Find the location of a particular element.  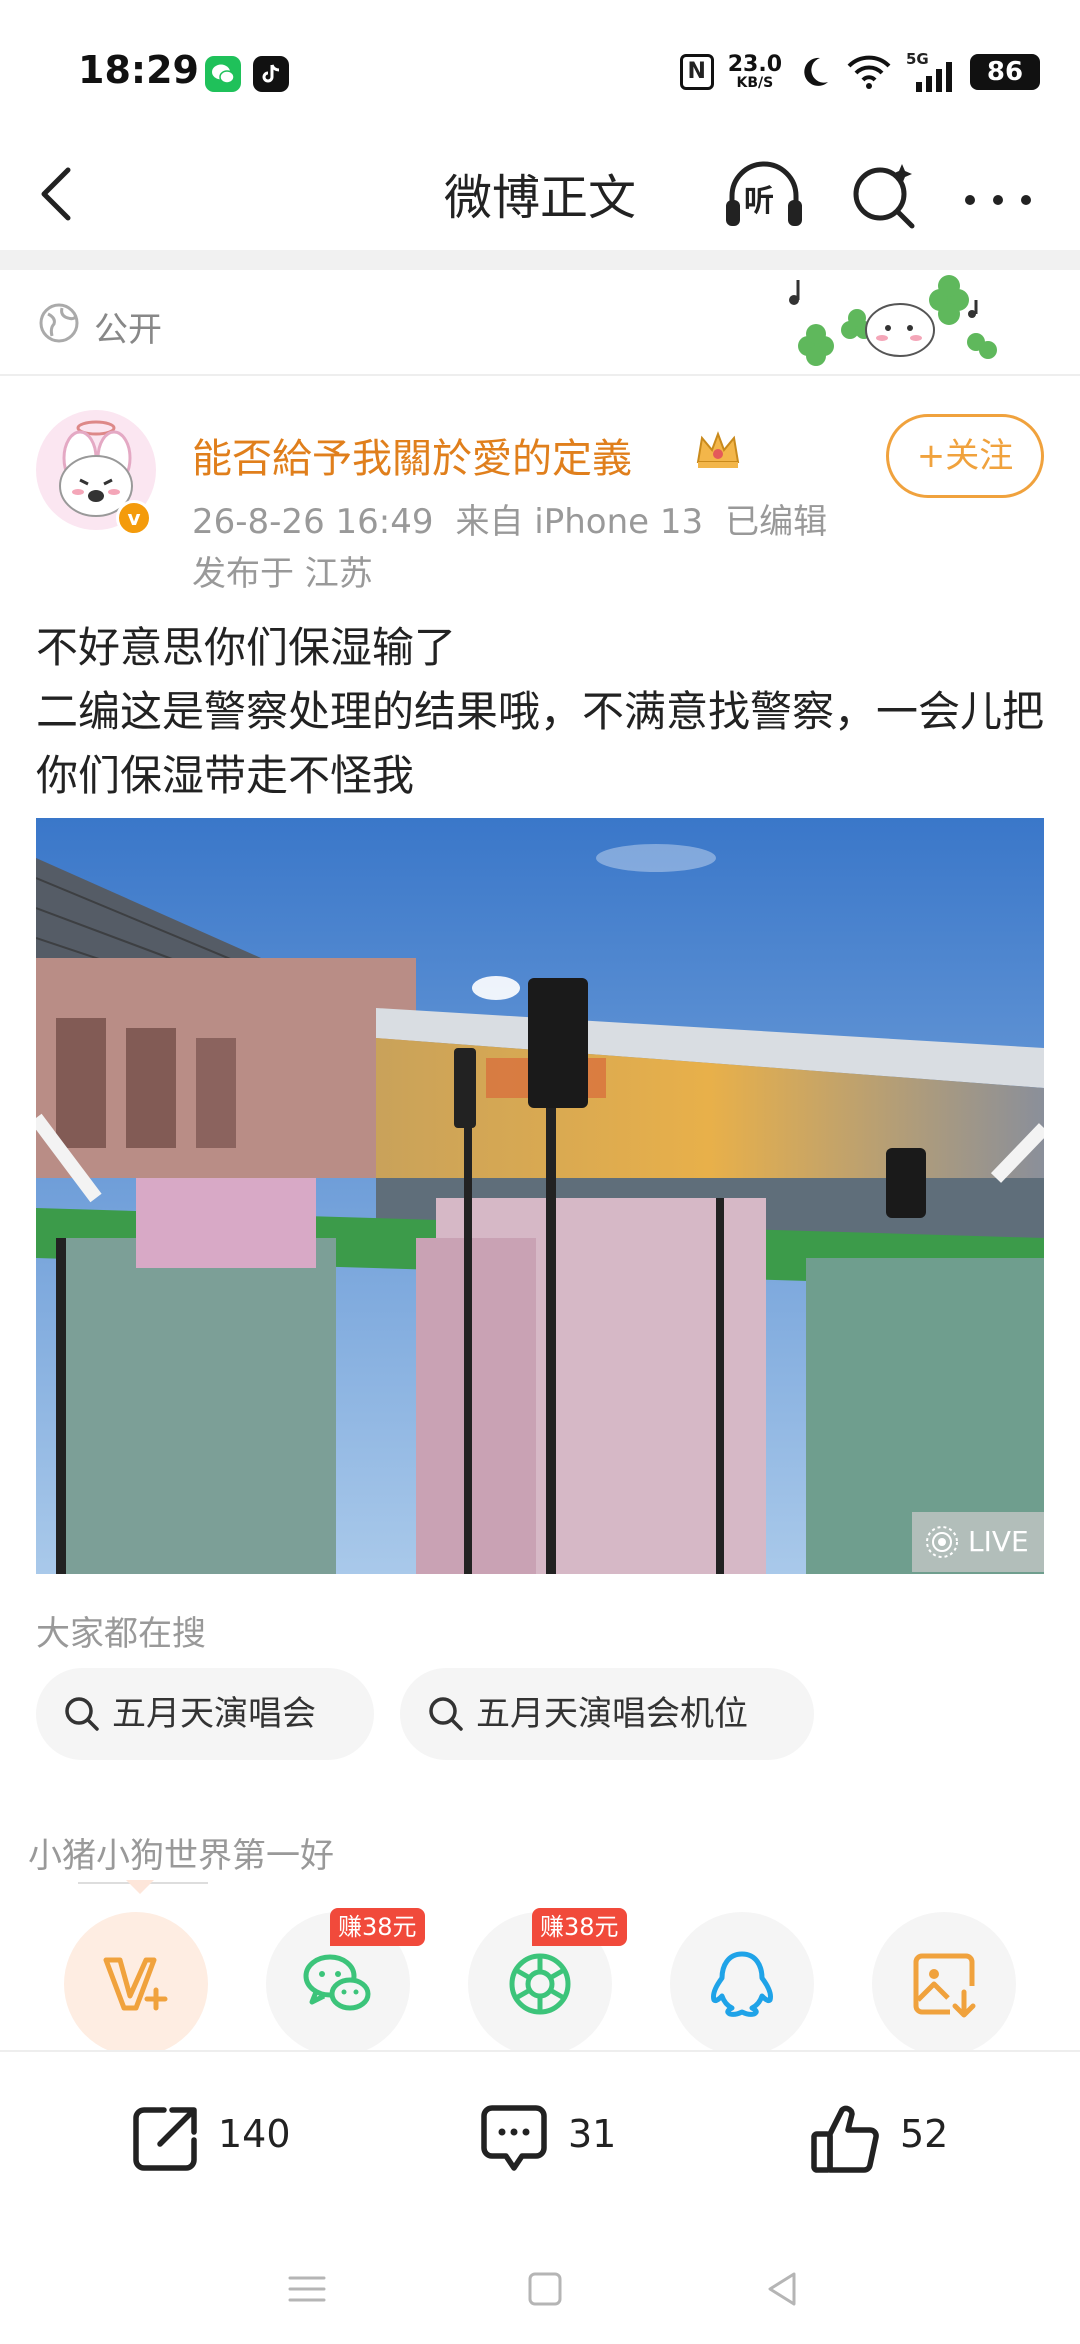

battery-indicator: 86 is located at coordinates (1005, 72).